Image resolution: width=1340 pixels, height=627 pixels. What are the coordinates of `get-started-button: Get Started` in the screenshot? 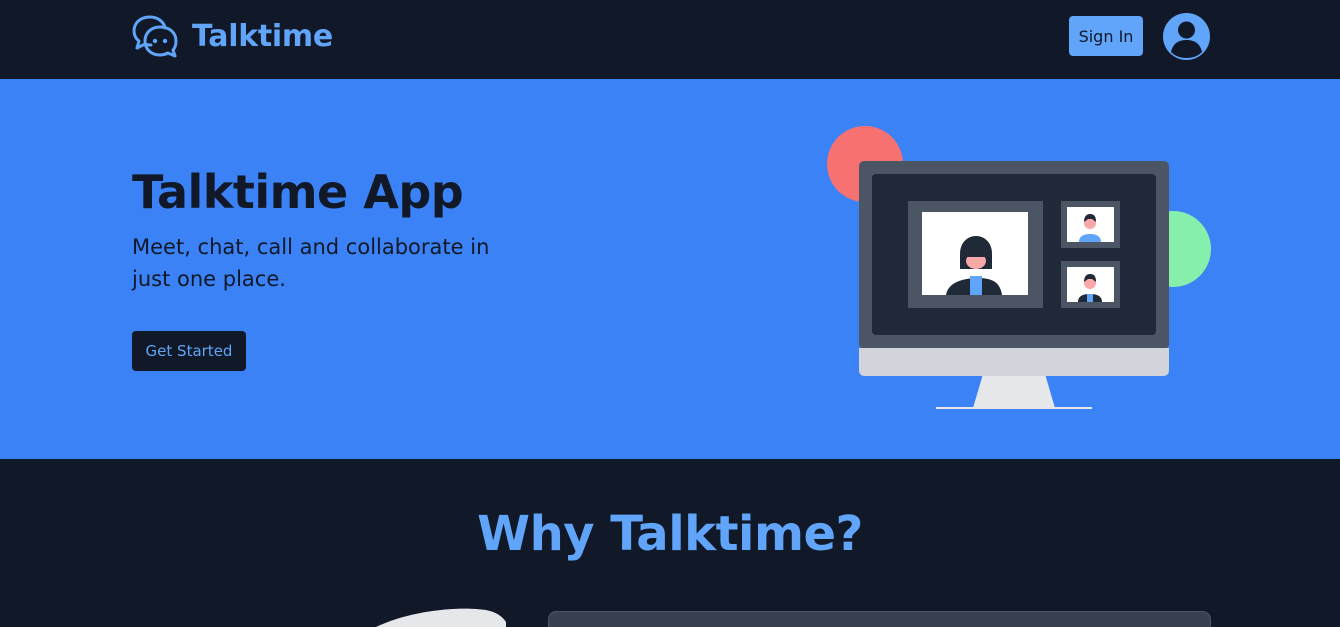 It's located at (189, 351).